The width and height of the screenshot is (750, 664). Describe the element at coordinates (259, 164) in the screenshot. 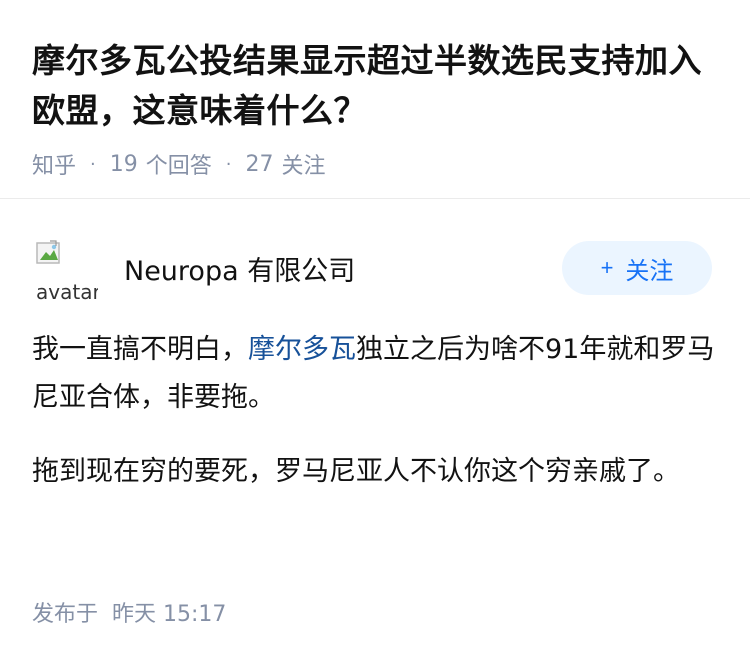

I see `follow-count: 27` at that location.